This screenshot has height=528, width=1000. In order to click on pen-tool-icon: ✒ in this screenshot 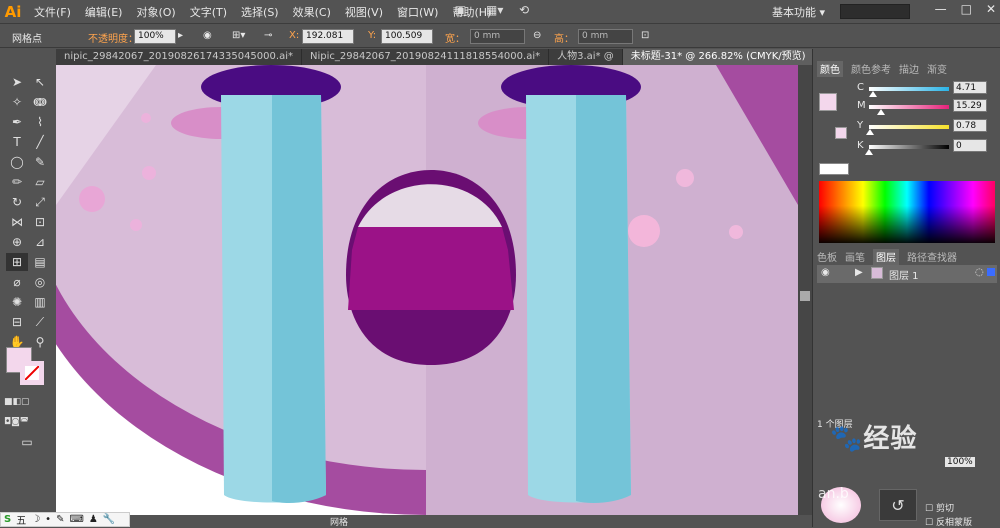, I will do `click(17, 122)`.